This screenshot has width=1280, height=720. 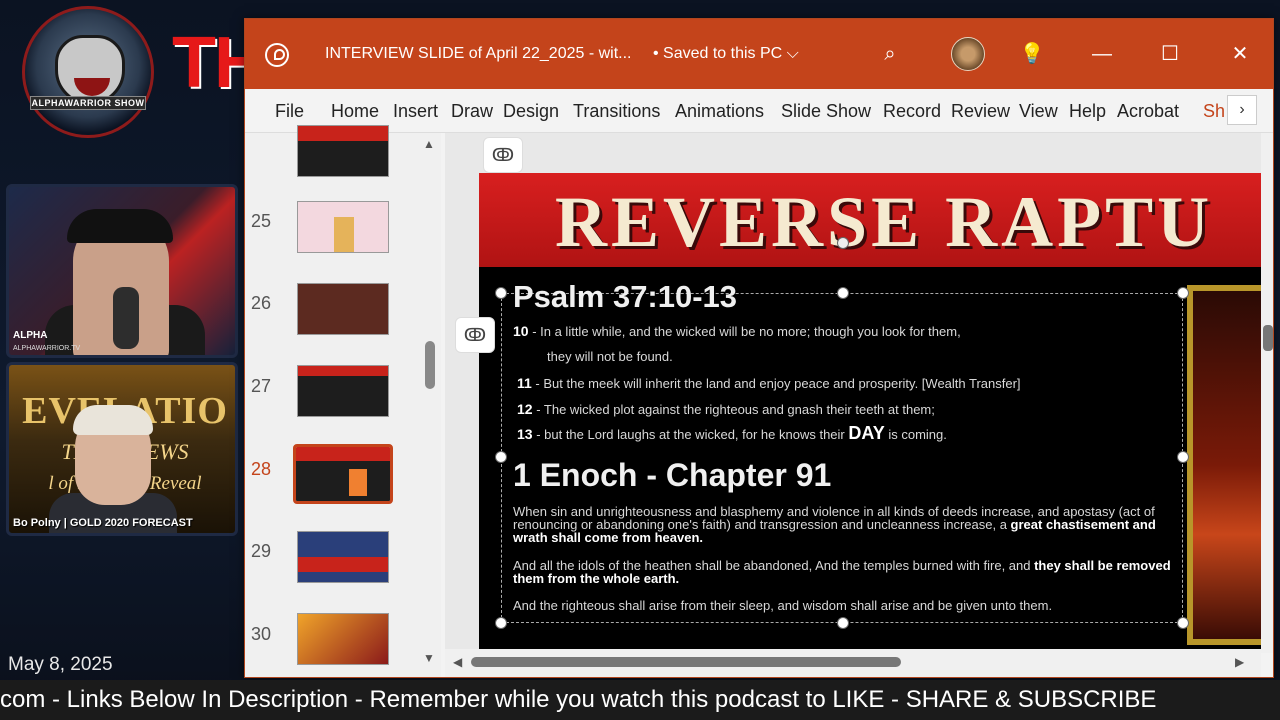 I want to click on thumbnails-scrollbar, so click(x=430, y=365).